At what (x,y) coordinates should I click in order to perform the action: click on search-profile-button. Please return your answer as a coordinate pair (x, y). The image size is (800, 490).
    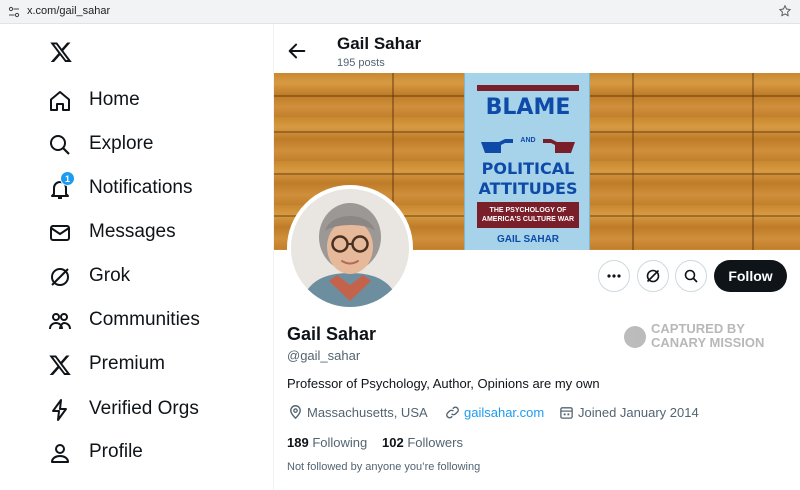
    Looking at the image, I should click on (691, 276).